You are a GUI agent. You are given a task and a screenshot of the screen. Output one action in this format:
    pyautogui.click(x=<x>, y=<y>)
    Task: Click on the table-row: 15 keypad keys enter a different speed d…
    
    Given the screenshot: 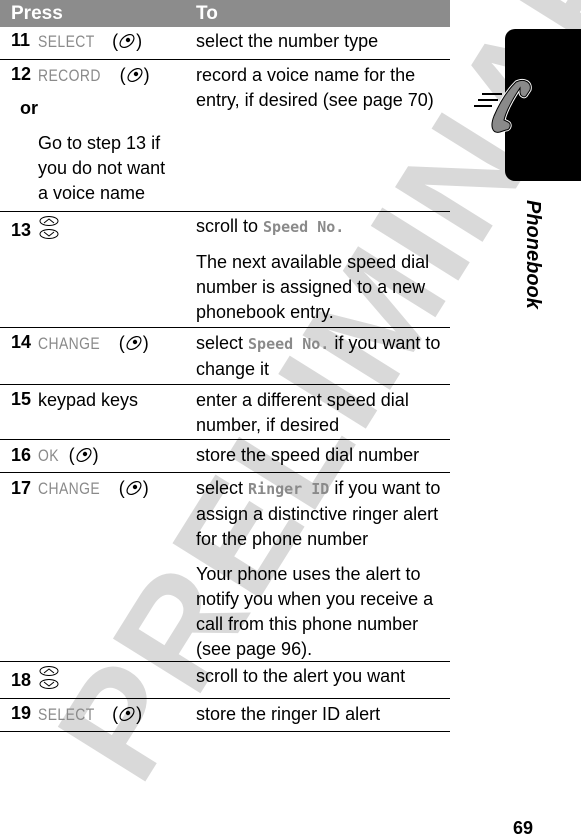 What is the action you would take?
    pyautogui.click(x=225, y=412)
    